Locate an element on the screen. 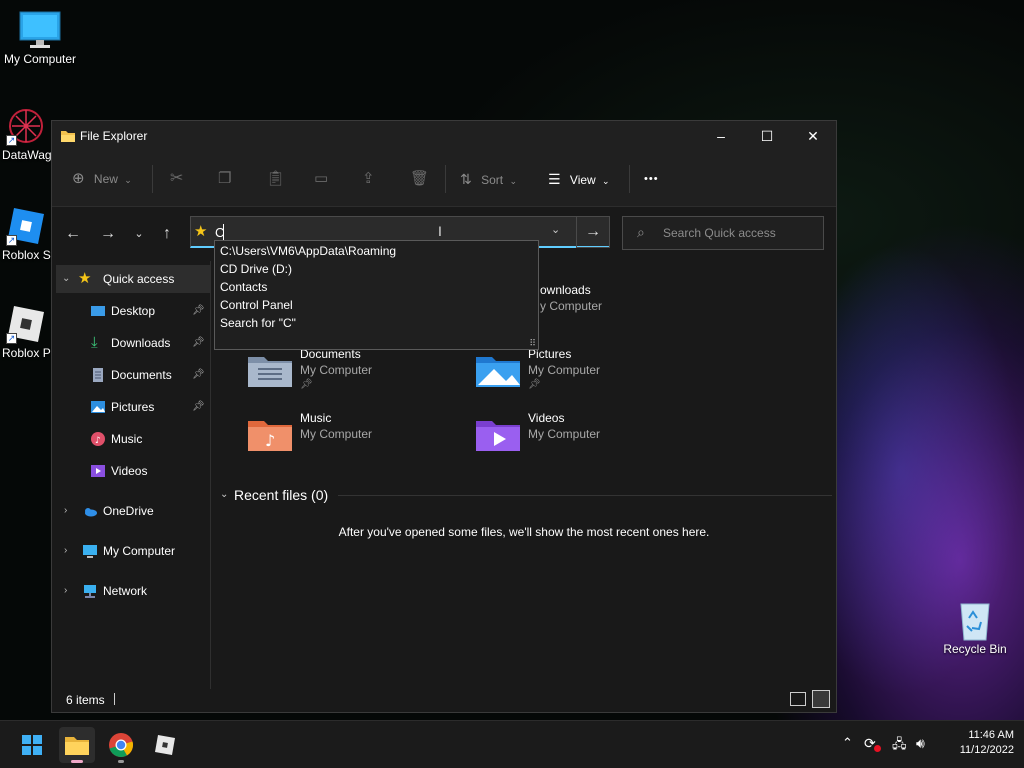  chevron-down-icon: ⌄ is located at coordinates (128, 180).